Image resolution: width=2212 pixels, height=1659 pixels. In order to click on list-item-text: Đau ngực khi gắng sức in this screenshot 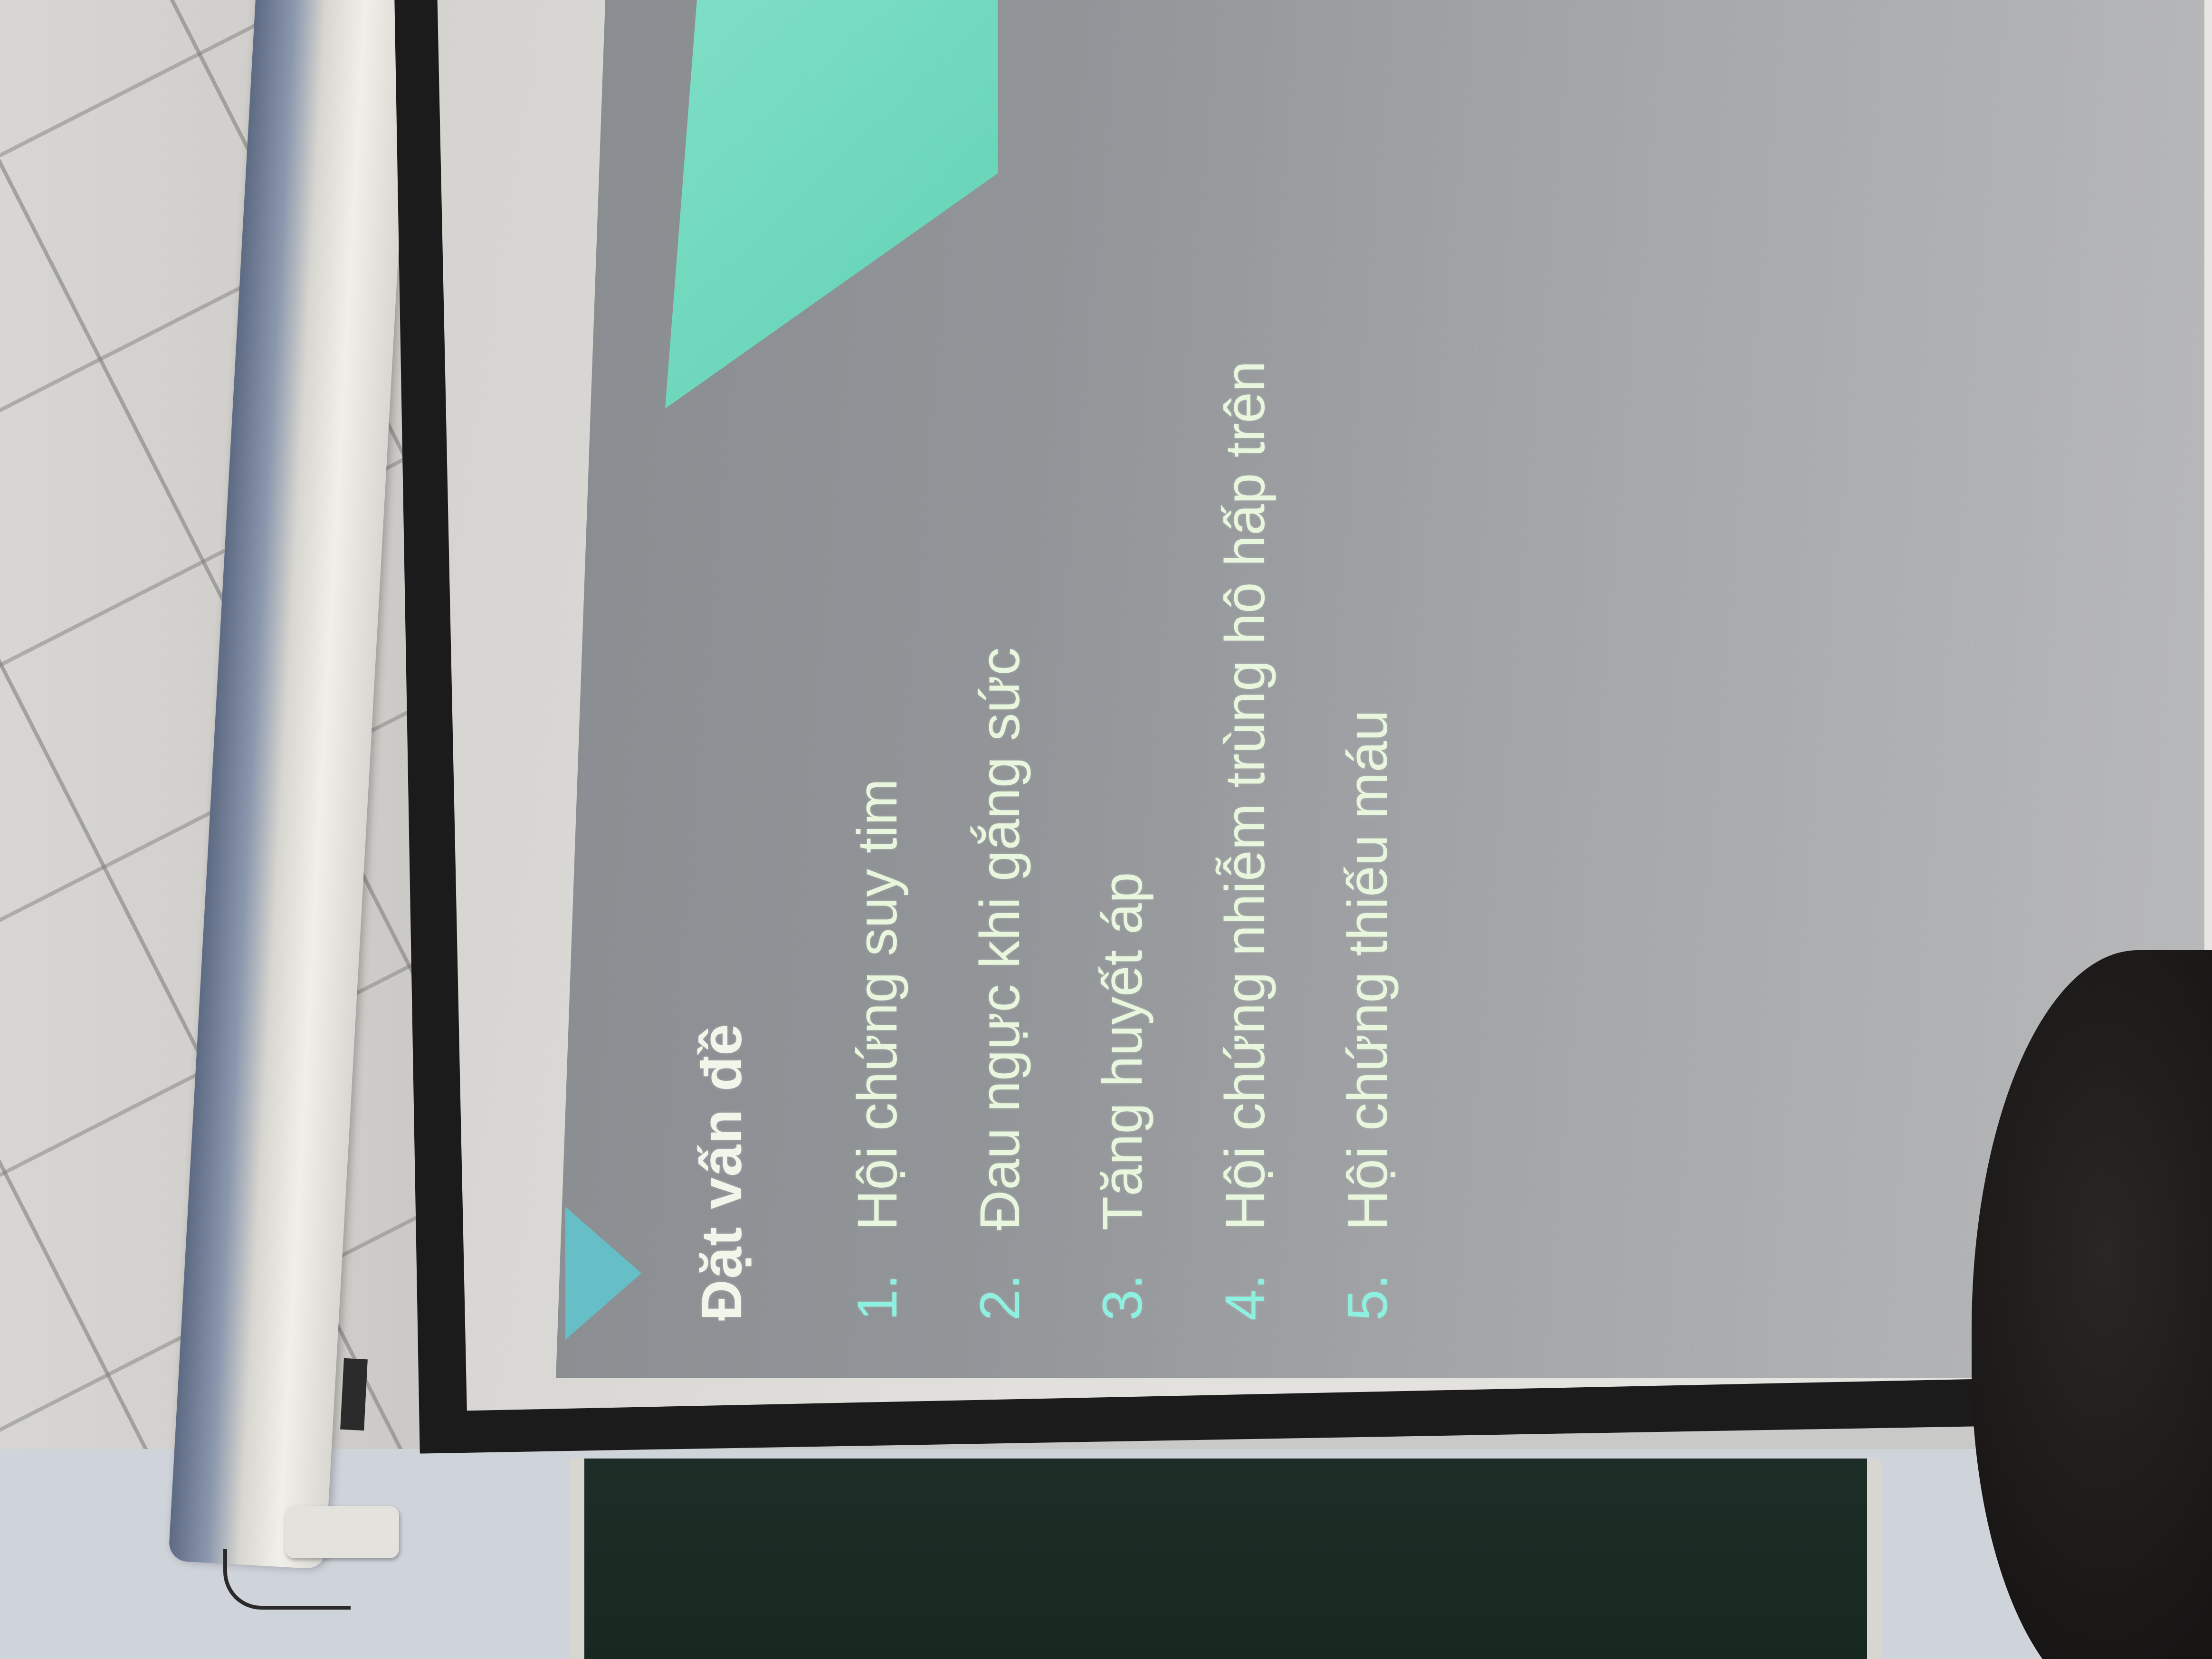, I will do `click(1000, 938)`.